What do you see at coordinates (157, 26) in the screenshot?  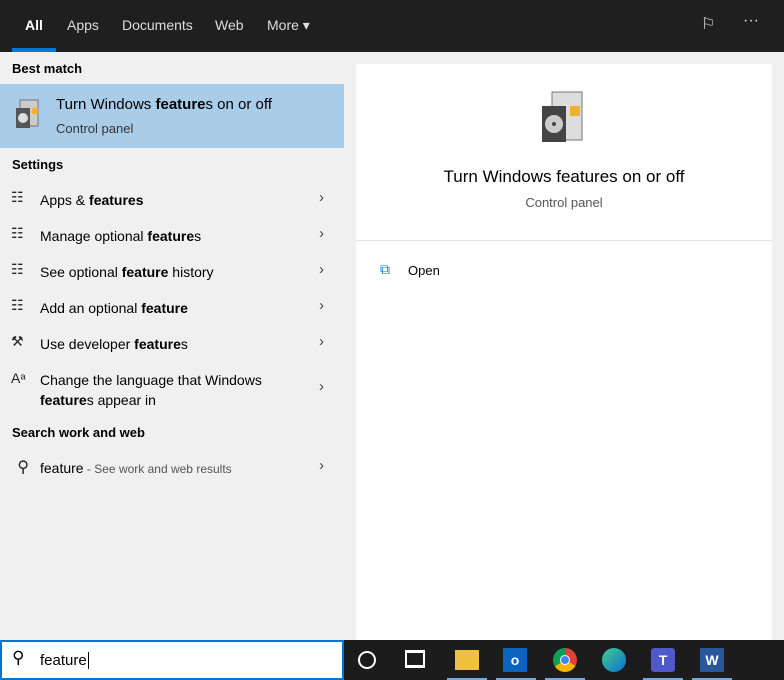 I see `tab-documents: Documents` at bounding box center [157, 26].